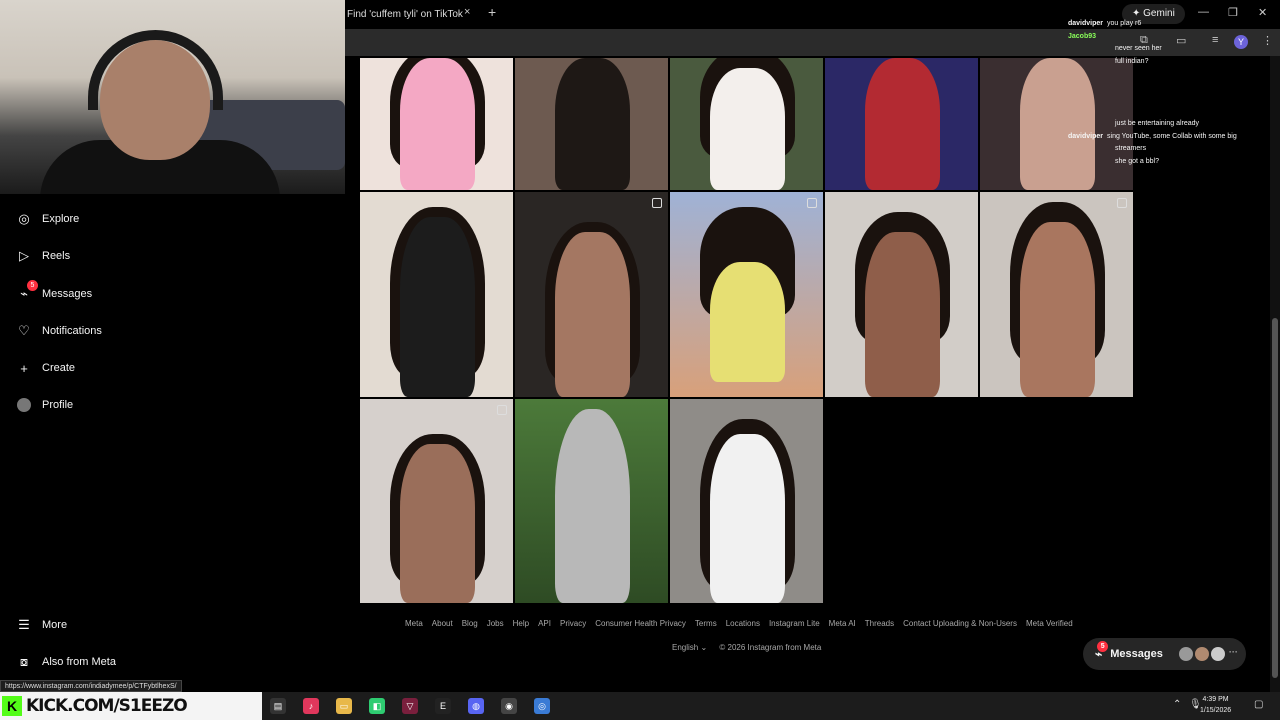 This screenshot has height=720, width=1280. I want to click on sidebar-item-messages: ⌁ 5 Messages, so click(54, 293).